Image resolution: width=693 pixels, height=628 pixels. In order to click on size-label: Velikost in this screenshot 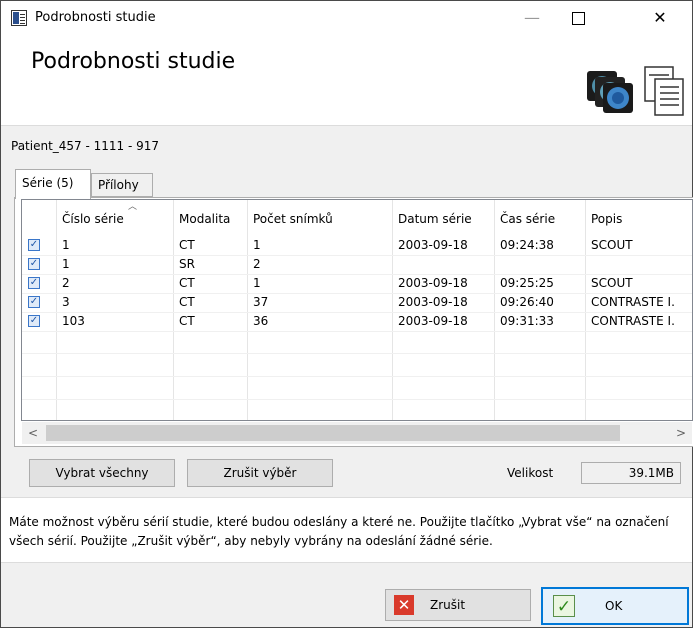, I will do `click(530, 473)`.